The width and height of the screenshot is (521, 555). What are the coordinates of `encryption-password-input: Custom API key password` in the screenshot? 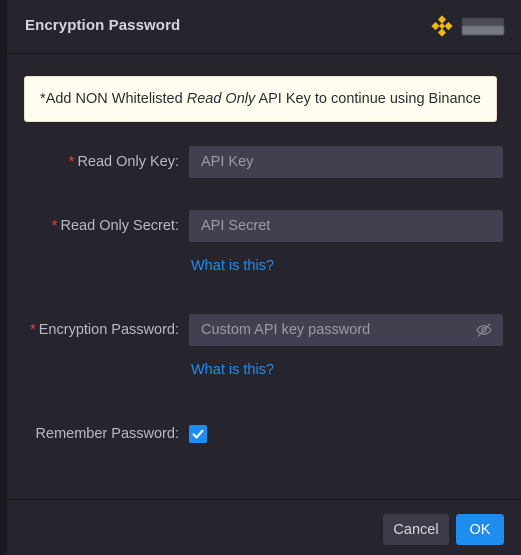 It's located at (346, 330).